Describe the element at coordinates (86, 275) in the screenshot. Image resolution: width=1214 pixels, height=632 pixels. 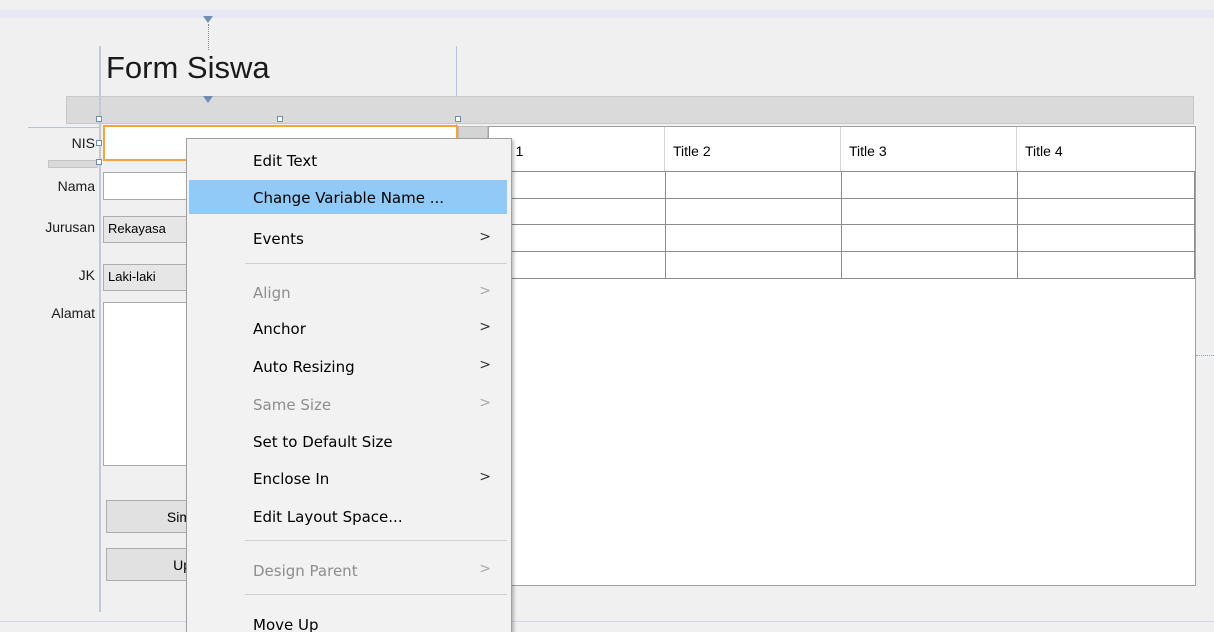
I see `jk-label: JK` at that location.